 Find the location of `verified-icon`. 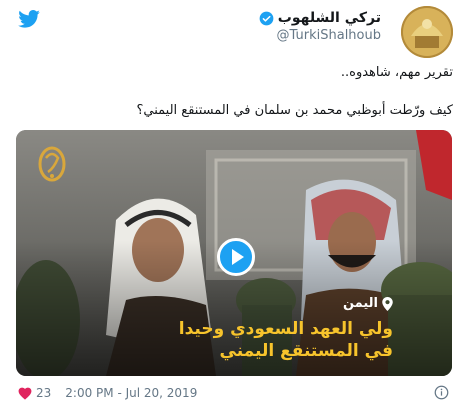

verified-icon is located at coordinates (266, 18).